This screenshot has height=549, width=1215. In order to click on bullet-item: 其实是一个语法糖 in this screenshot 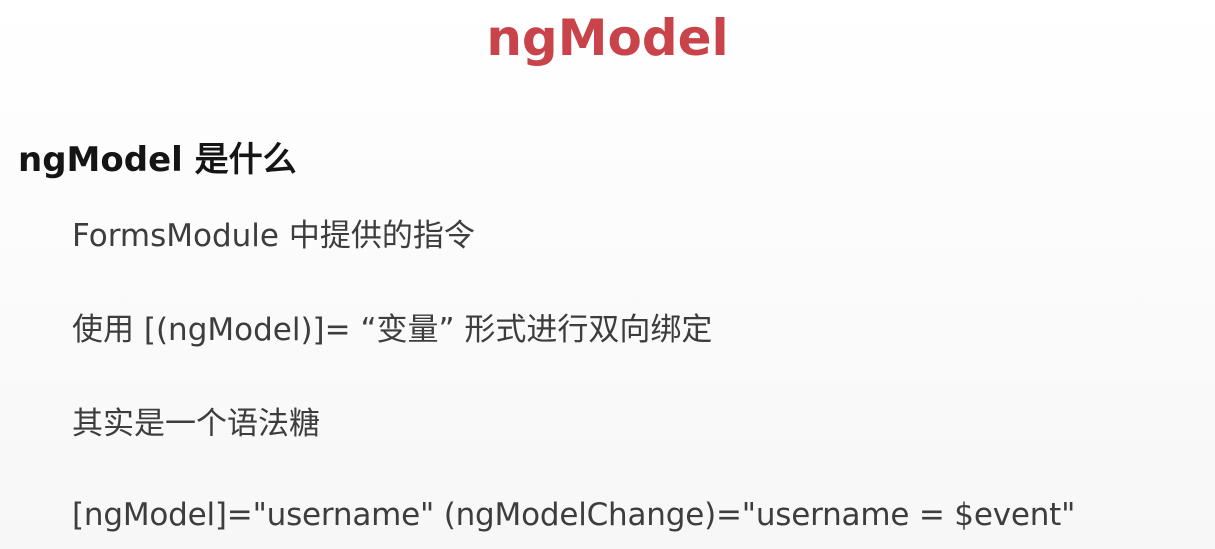, I will do `click(196, 424)`.